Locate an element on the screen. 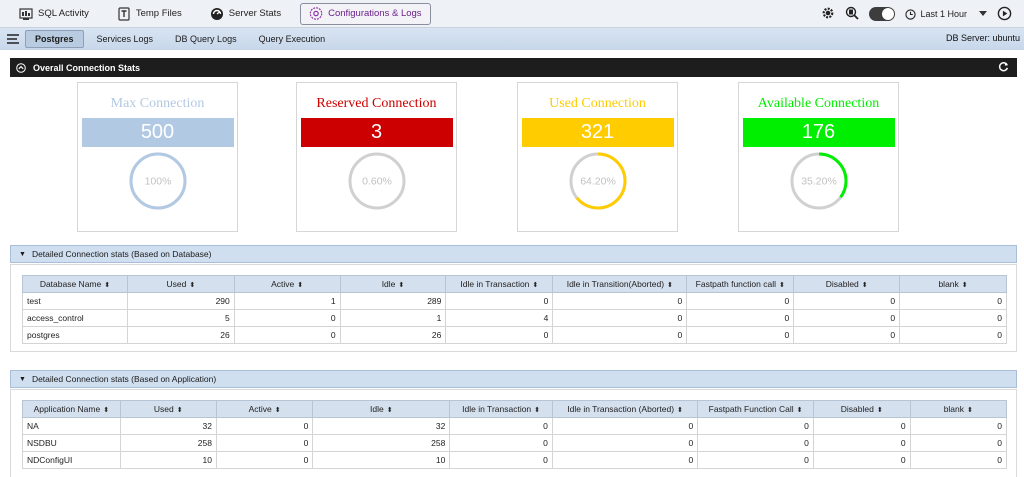  column-header: Database Name ⬍ is located at coordinates (75, 284).